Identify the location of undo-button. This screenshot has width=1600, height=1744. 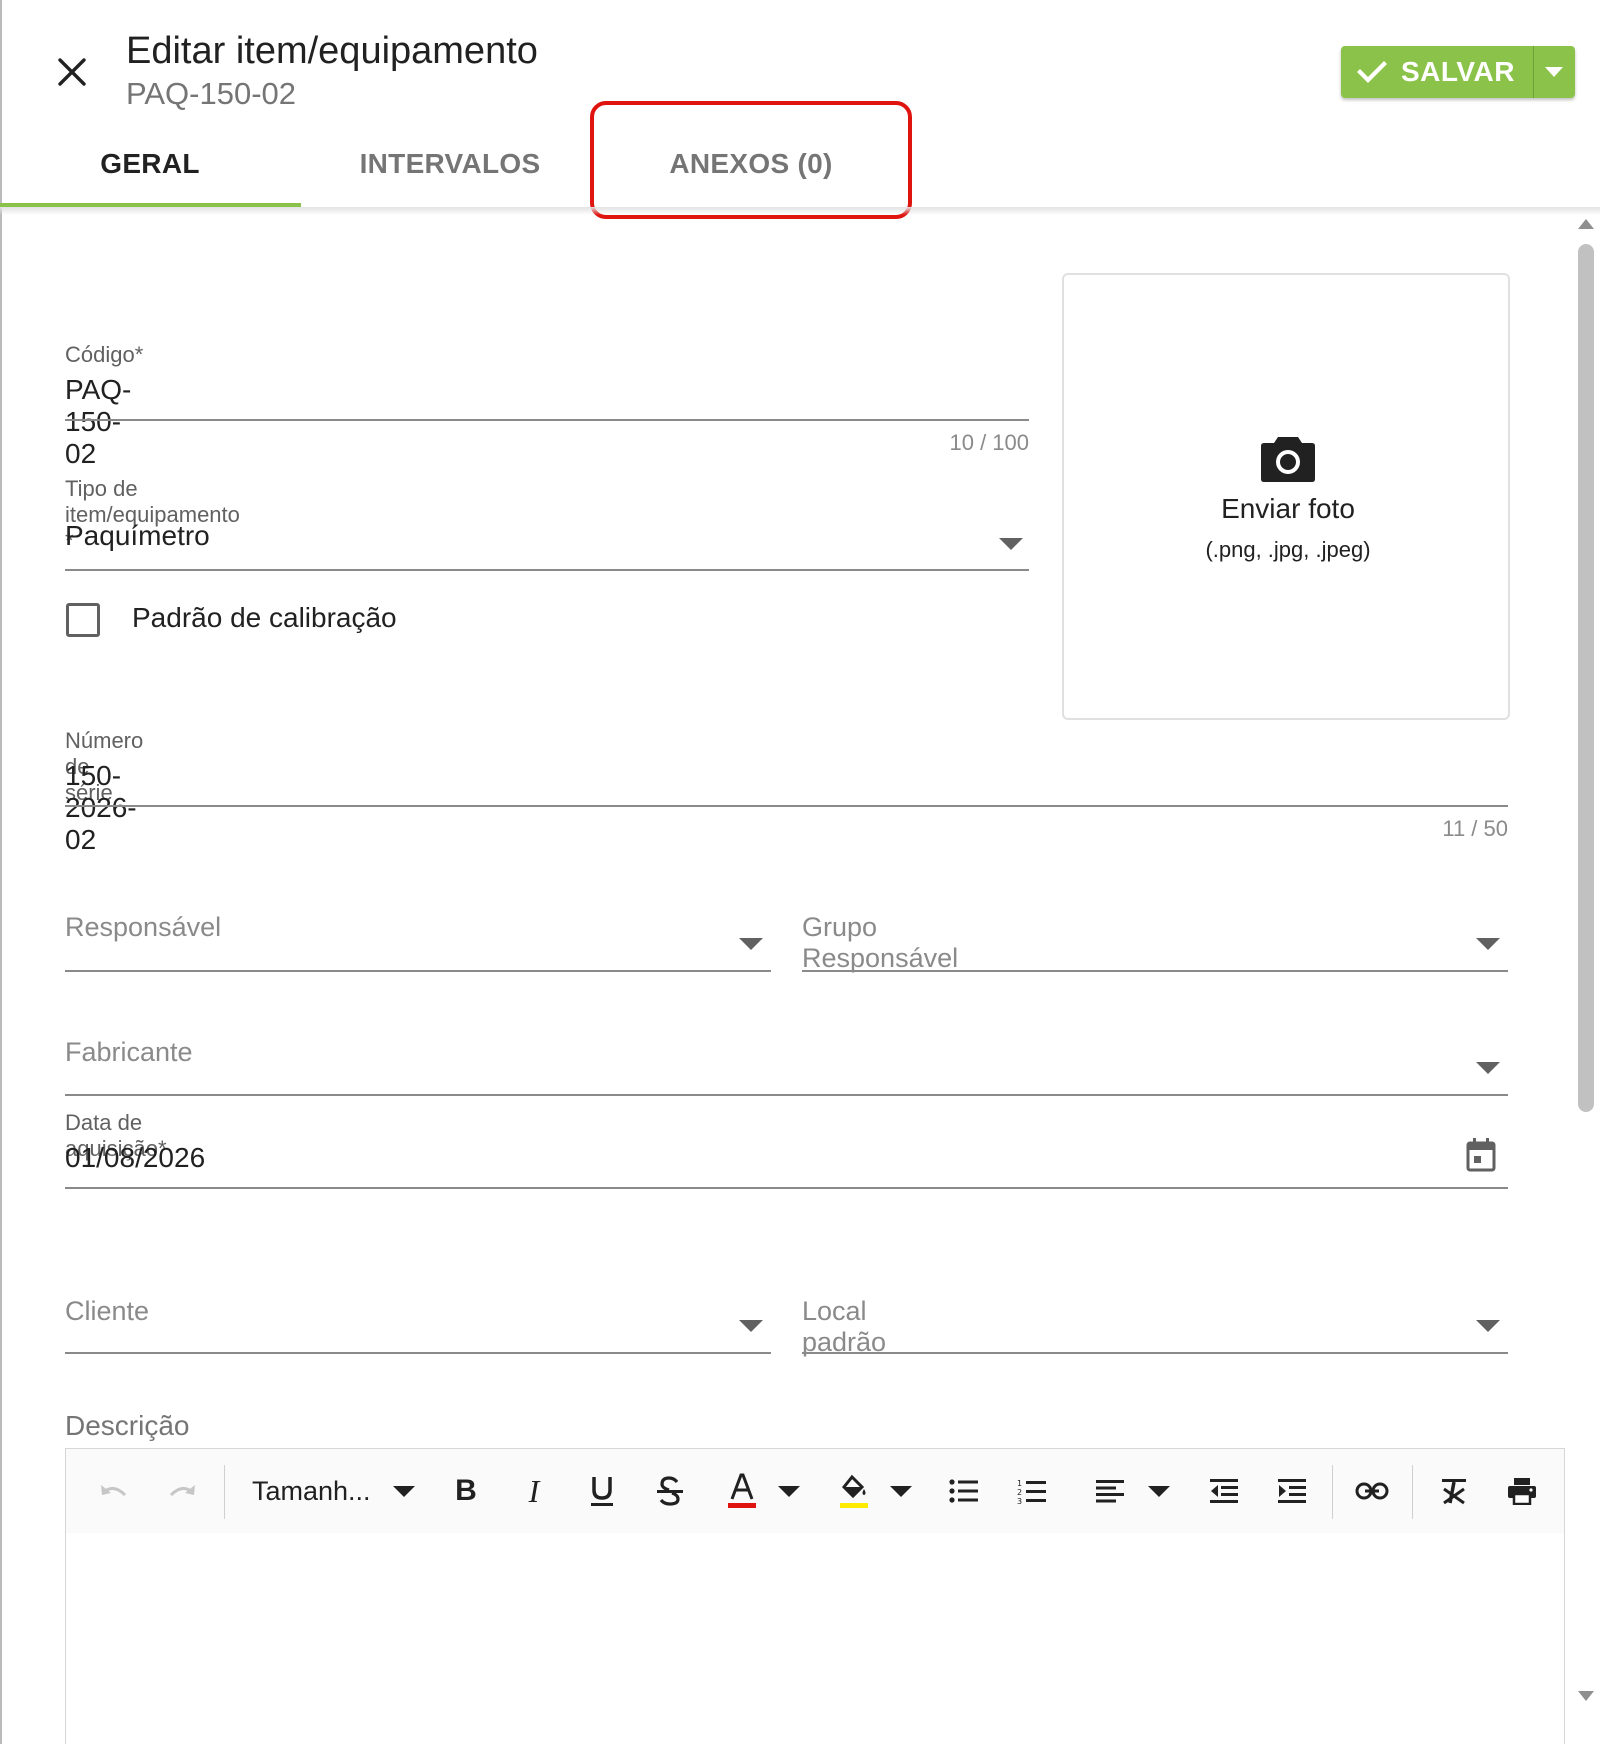
(114, 1491).